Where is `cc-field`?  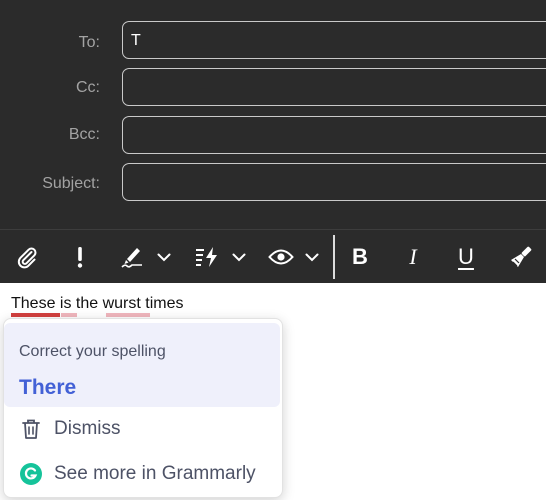
cc-field is located at coordinates (334, 87).